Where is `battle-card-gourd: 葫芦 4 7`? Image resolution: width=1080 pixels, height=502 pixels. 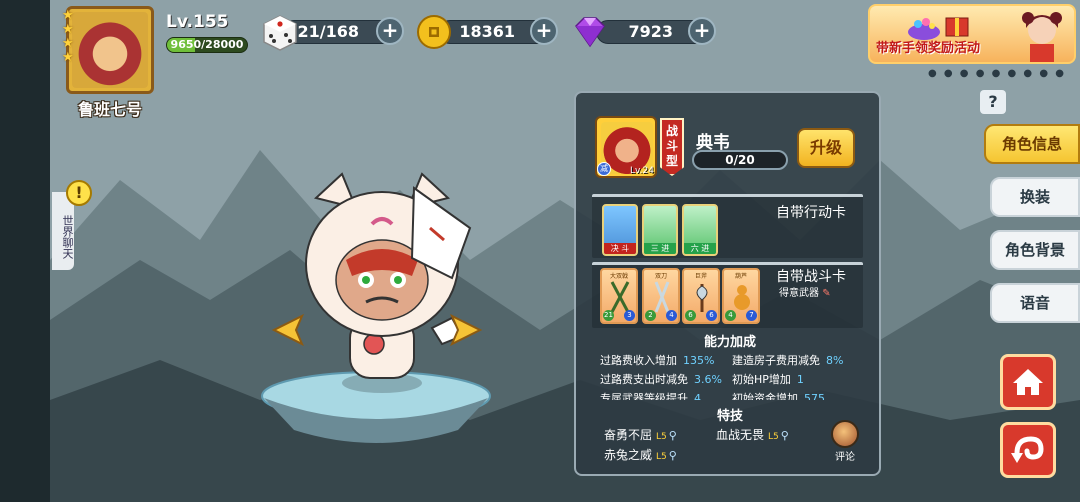
battle-card-gourd: 葫芦 4 7 is located at coordinates (741, 296).